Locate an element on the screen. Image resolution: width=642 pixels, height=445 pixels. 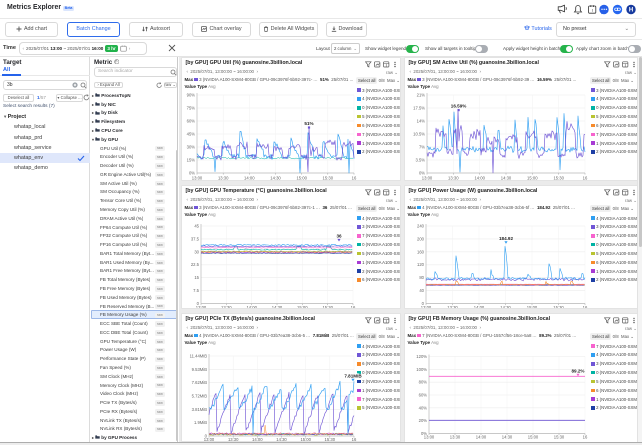
svg-text: 37.5 is located at coordinates (195, 238).